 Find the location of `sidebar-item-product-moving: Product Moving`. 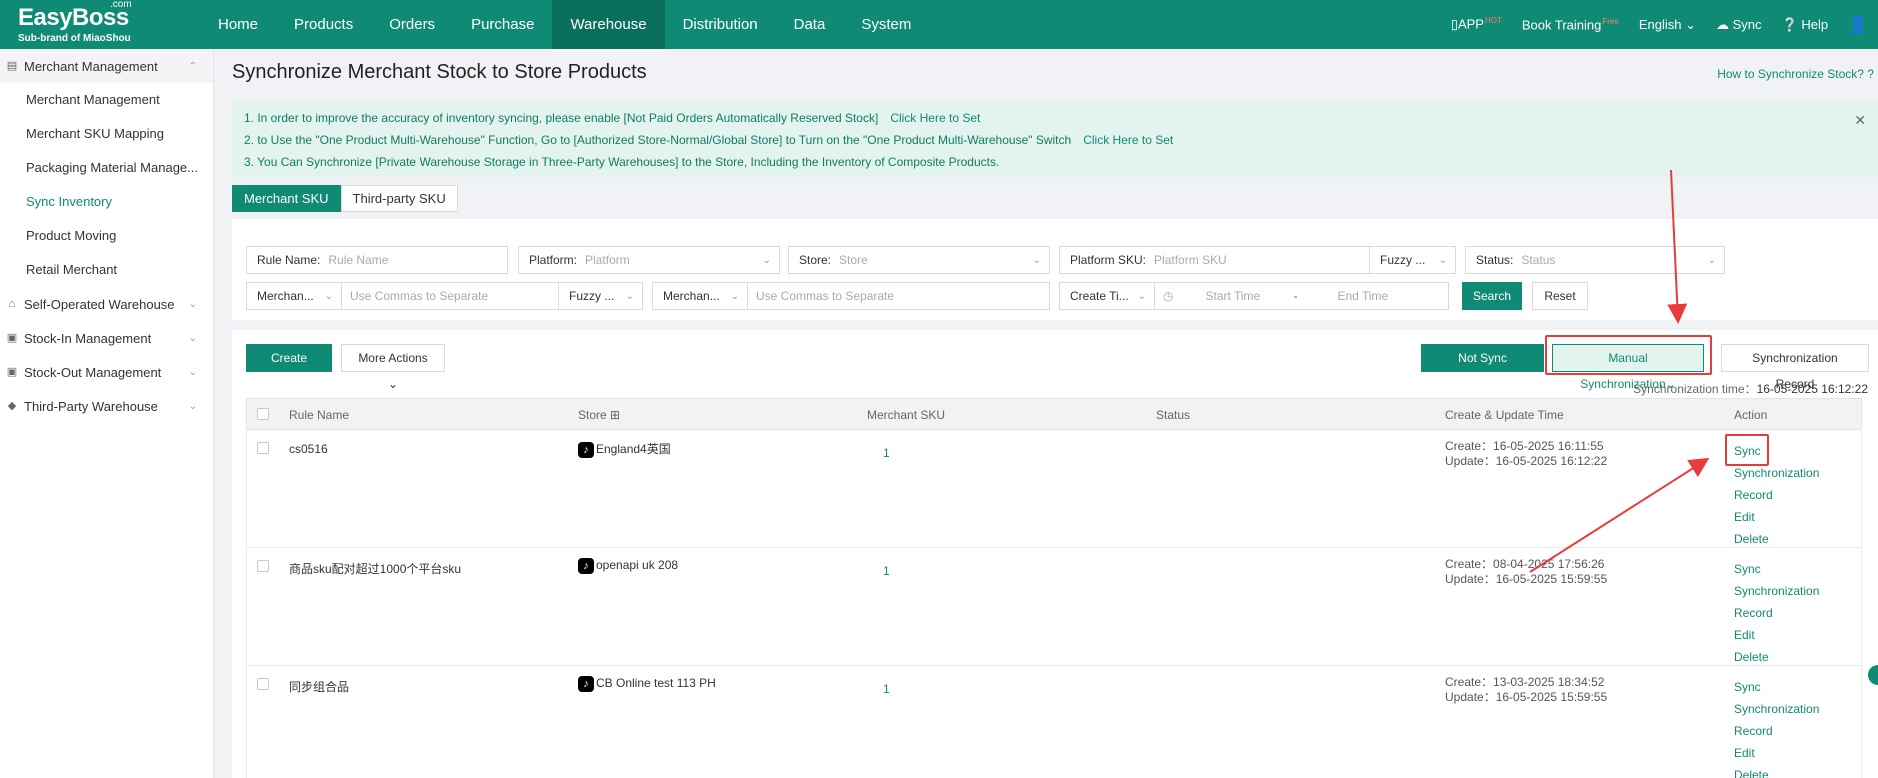

sidebar-item-product-moving: Product Moving is located at coordinates (106, 236).